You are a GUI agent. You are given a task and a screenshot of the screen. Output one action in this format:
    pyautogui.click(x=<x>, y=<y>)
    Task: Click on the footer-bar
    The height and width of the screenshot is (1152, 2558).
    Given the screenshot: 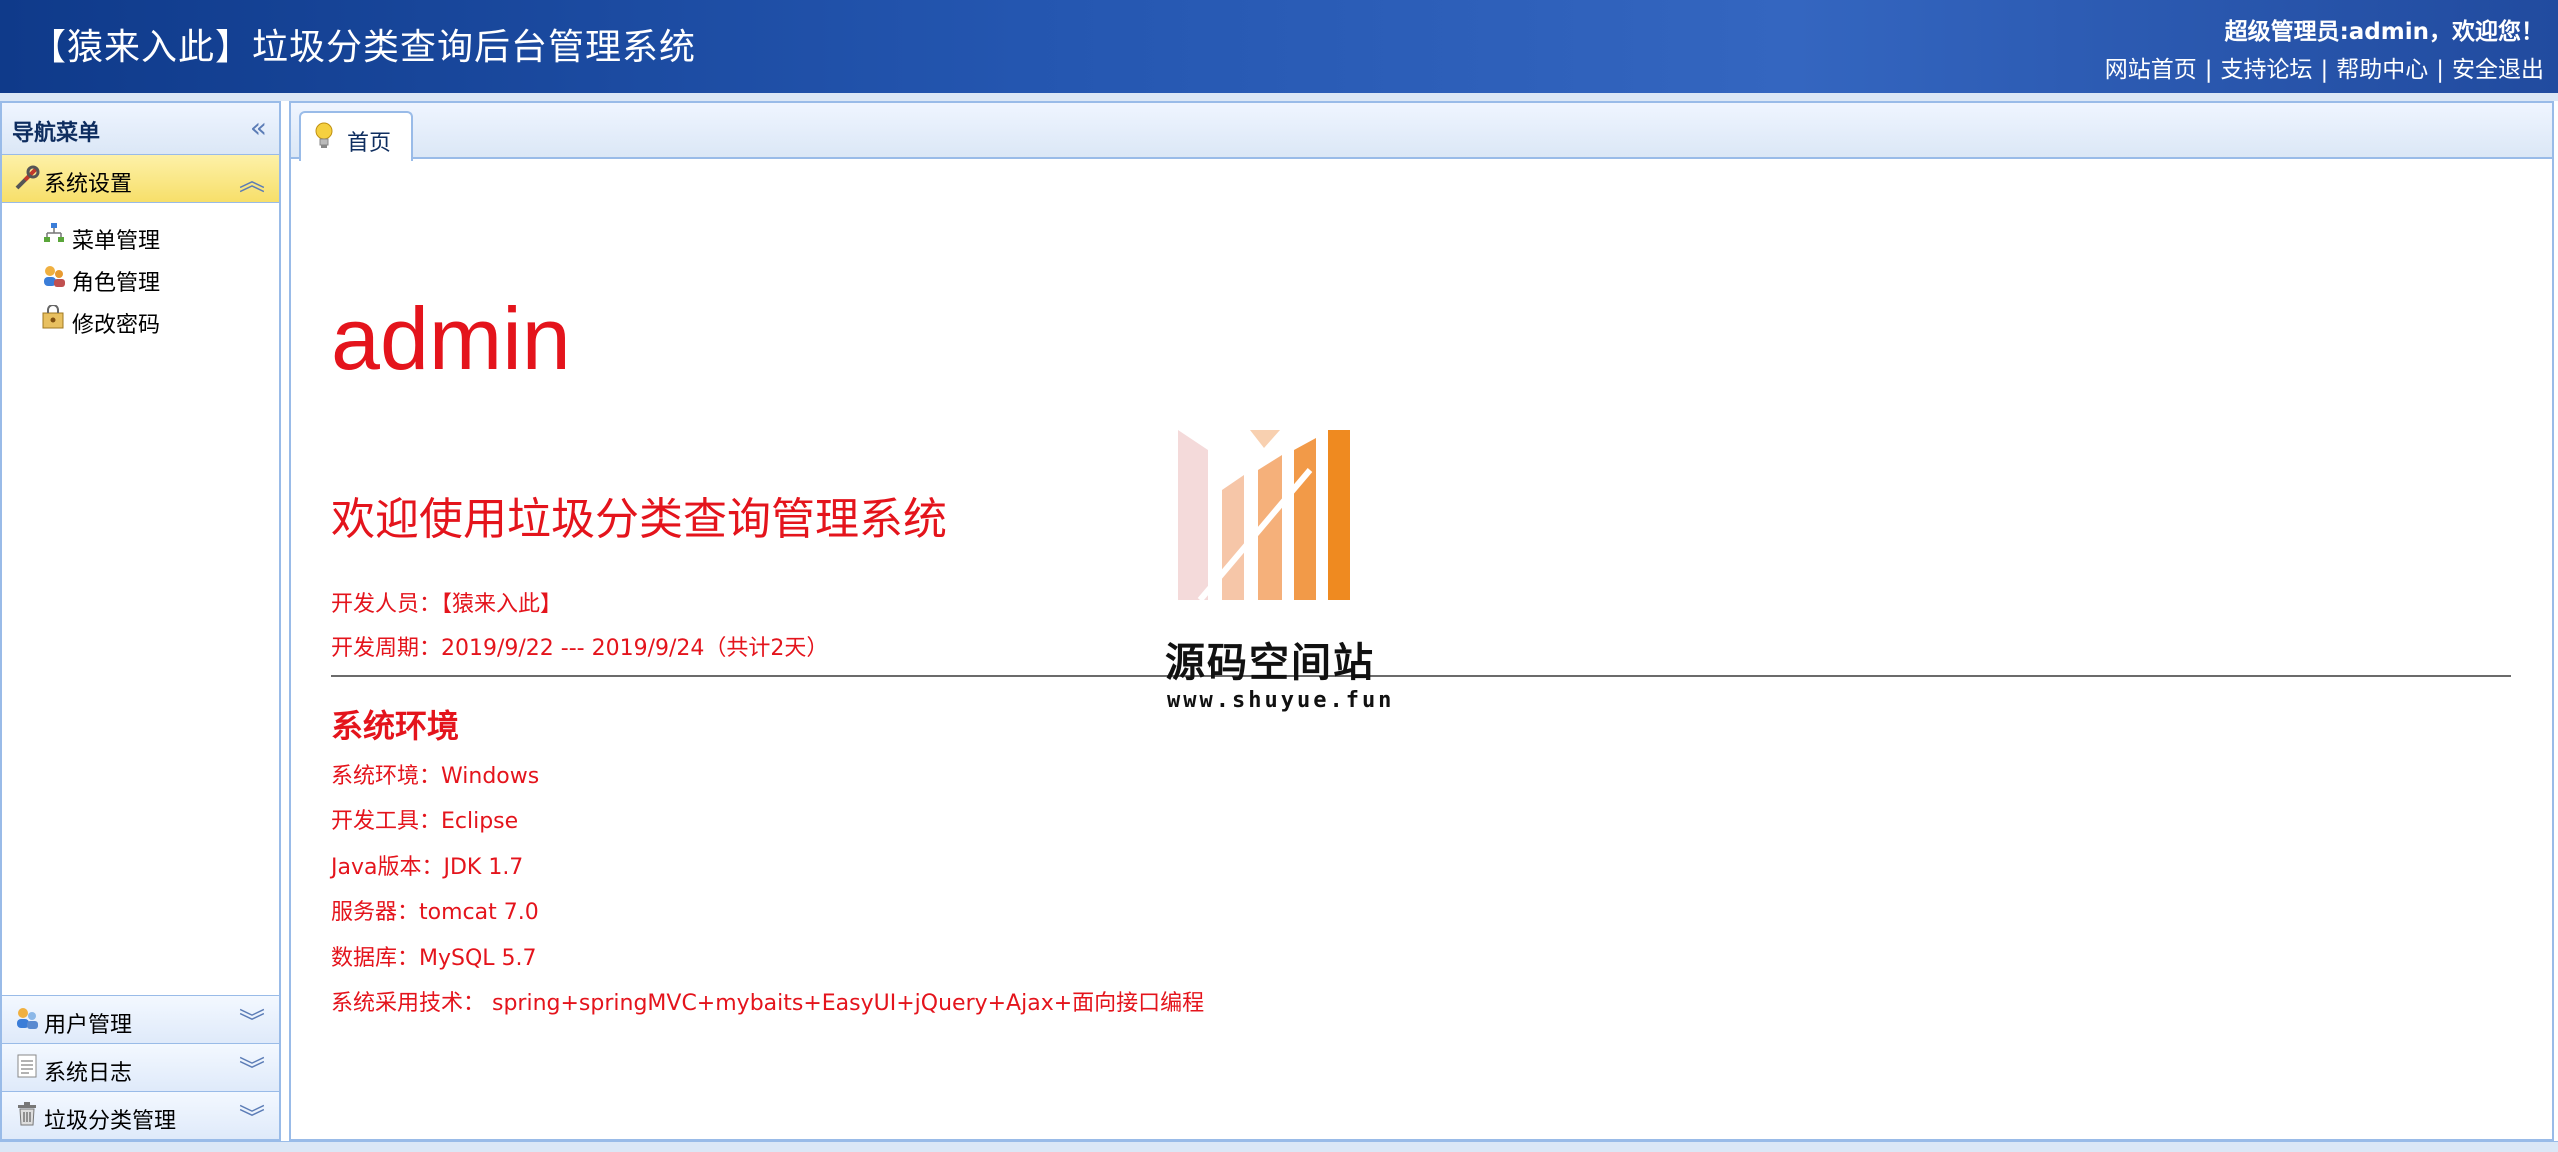 What is the action you would take?
    pyautogui.click(x=1279, y=1146)
    